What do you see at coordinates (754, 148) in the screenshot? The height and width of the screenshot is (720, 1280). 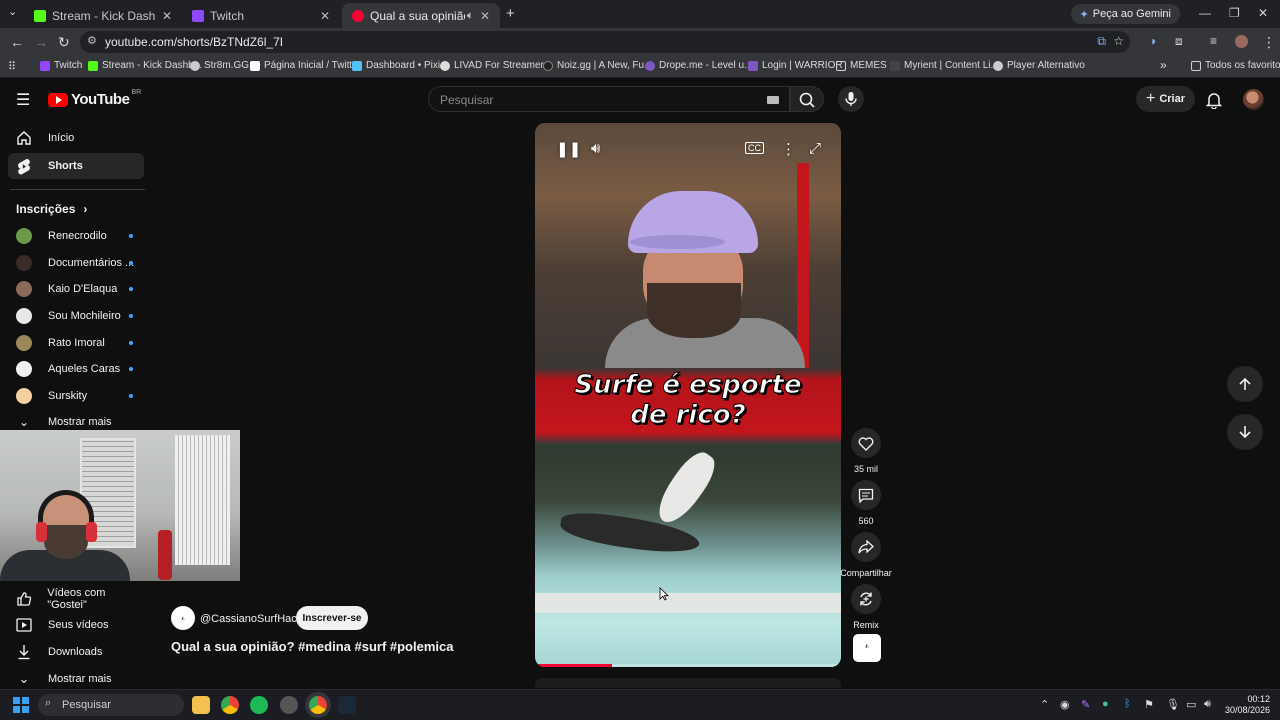 I see `captions-icon: CC` at bounding box center [754, 148].